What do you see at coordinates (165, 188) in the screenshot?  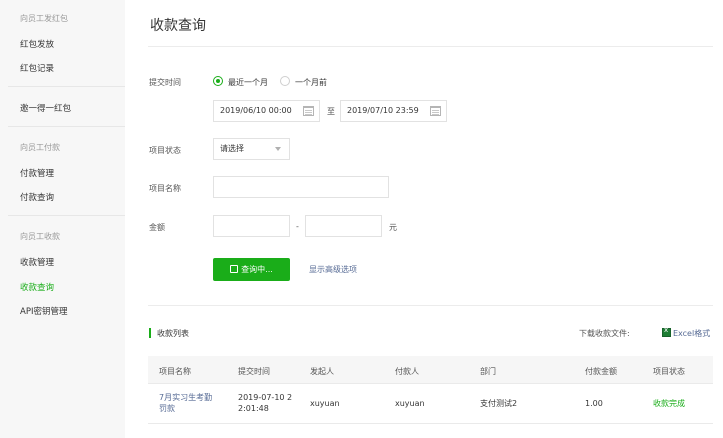 I see `project-name-label: 项目名称` at bounding box center [165, 188].